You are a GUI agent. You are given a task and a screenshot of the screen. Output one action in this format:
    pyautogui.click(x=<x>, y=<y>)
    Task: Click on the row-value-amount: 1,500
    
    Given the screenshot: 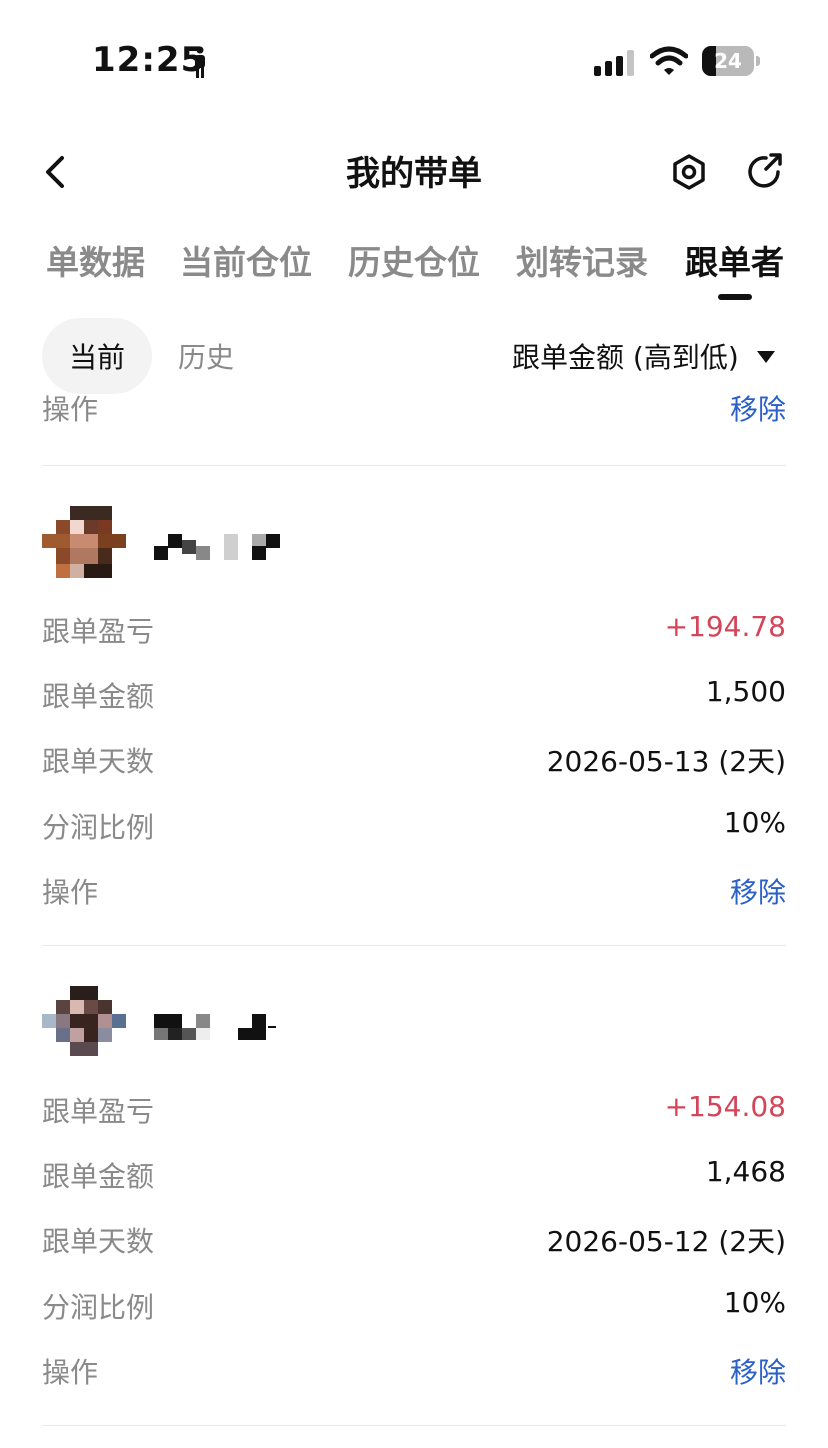 What is the action you would take?
    pyautogui.click(x=745, y=691)
    